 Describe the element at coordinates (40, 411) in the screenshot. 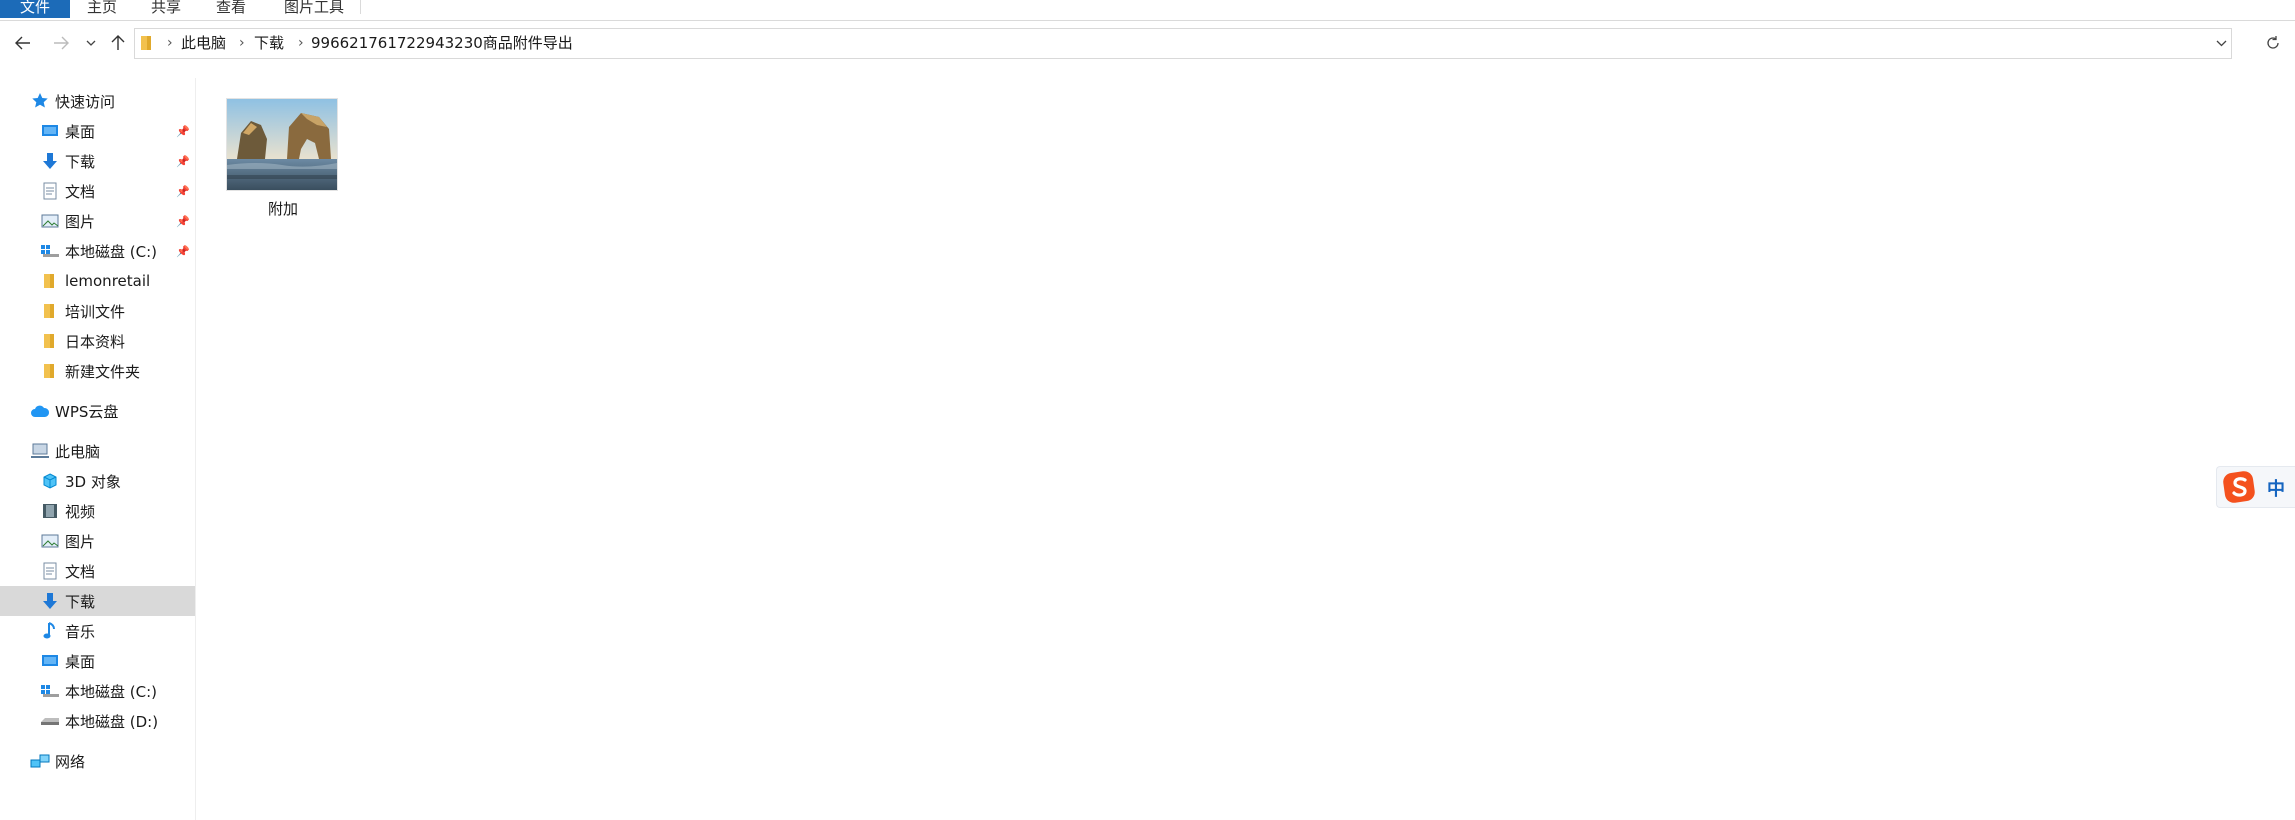

I see `cloud-icon` at that location.